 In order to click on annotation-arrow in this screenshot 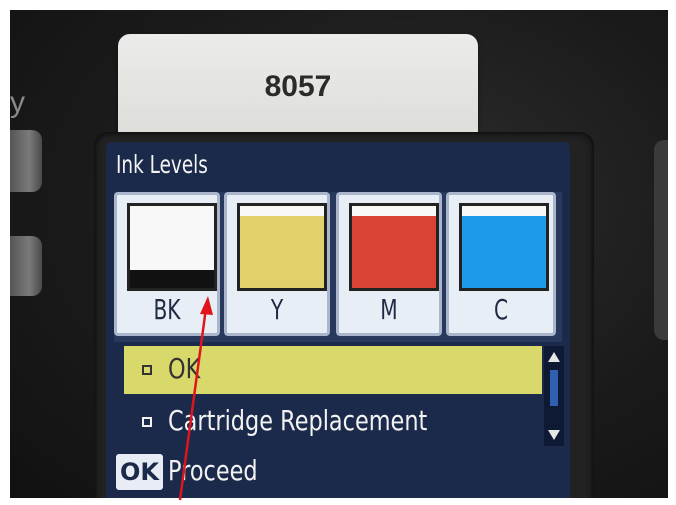, I will do `click(195, 398)`.